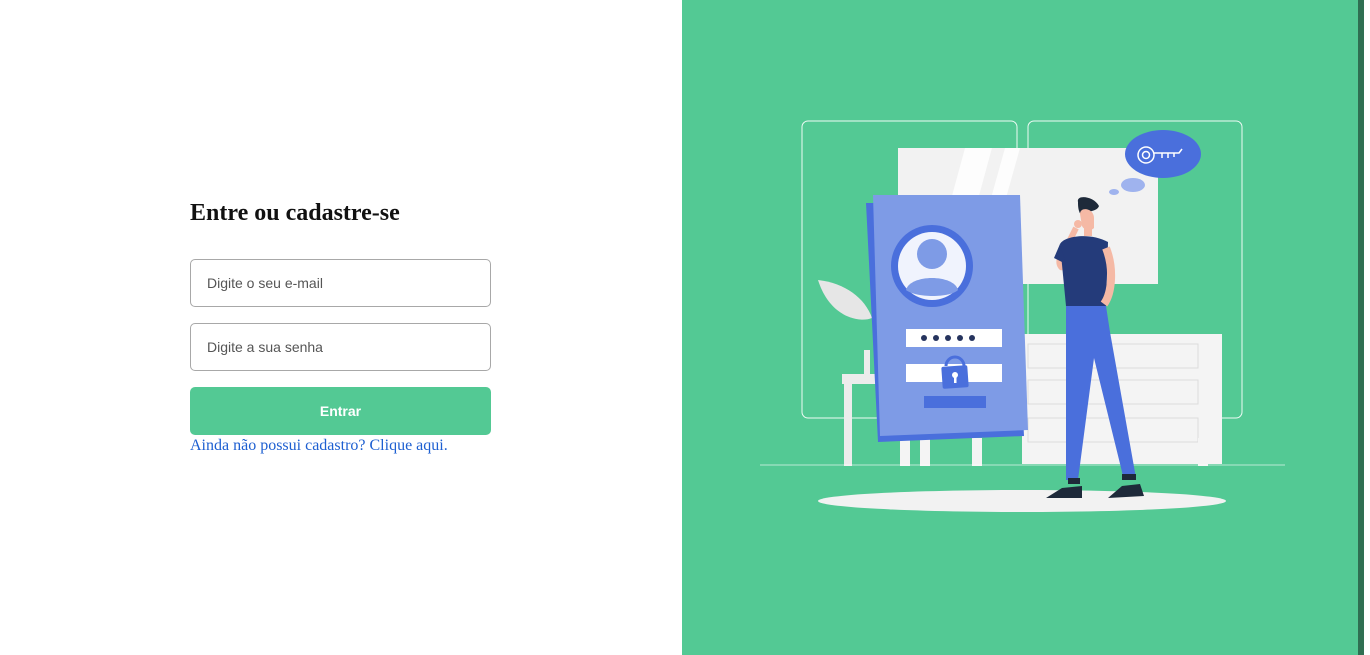  Describe the element at coordinates (340, 347) in the screenshot. I see `password-input` at that location.